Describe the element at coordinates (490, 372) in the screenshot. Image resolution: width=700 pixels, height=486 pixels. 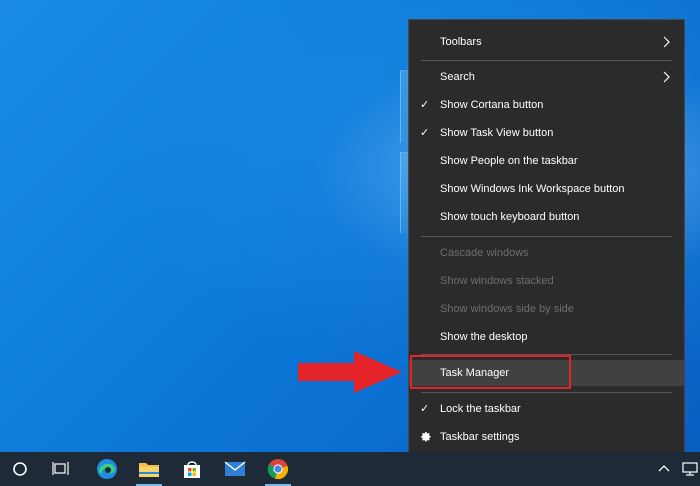
I see `task-manager-highlight-box` at that location.